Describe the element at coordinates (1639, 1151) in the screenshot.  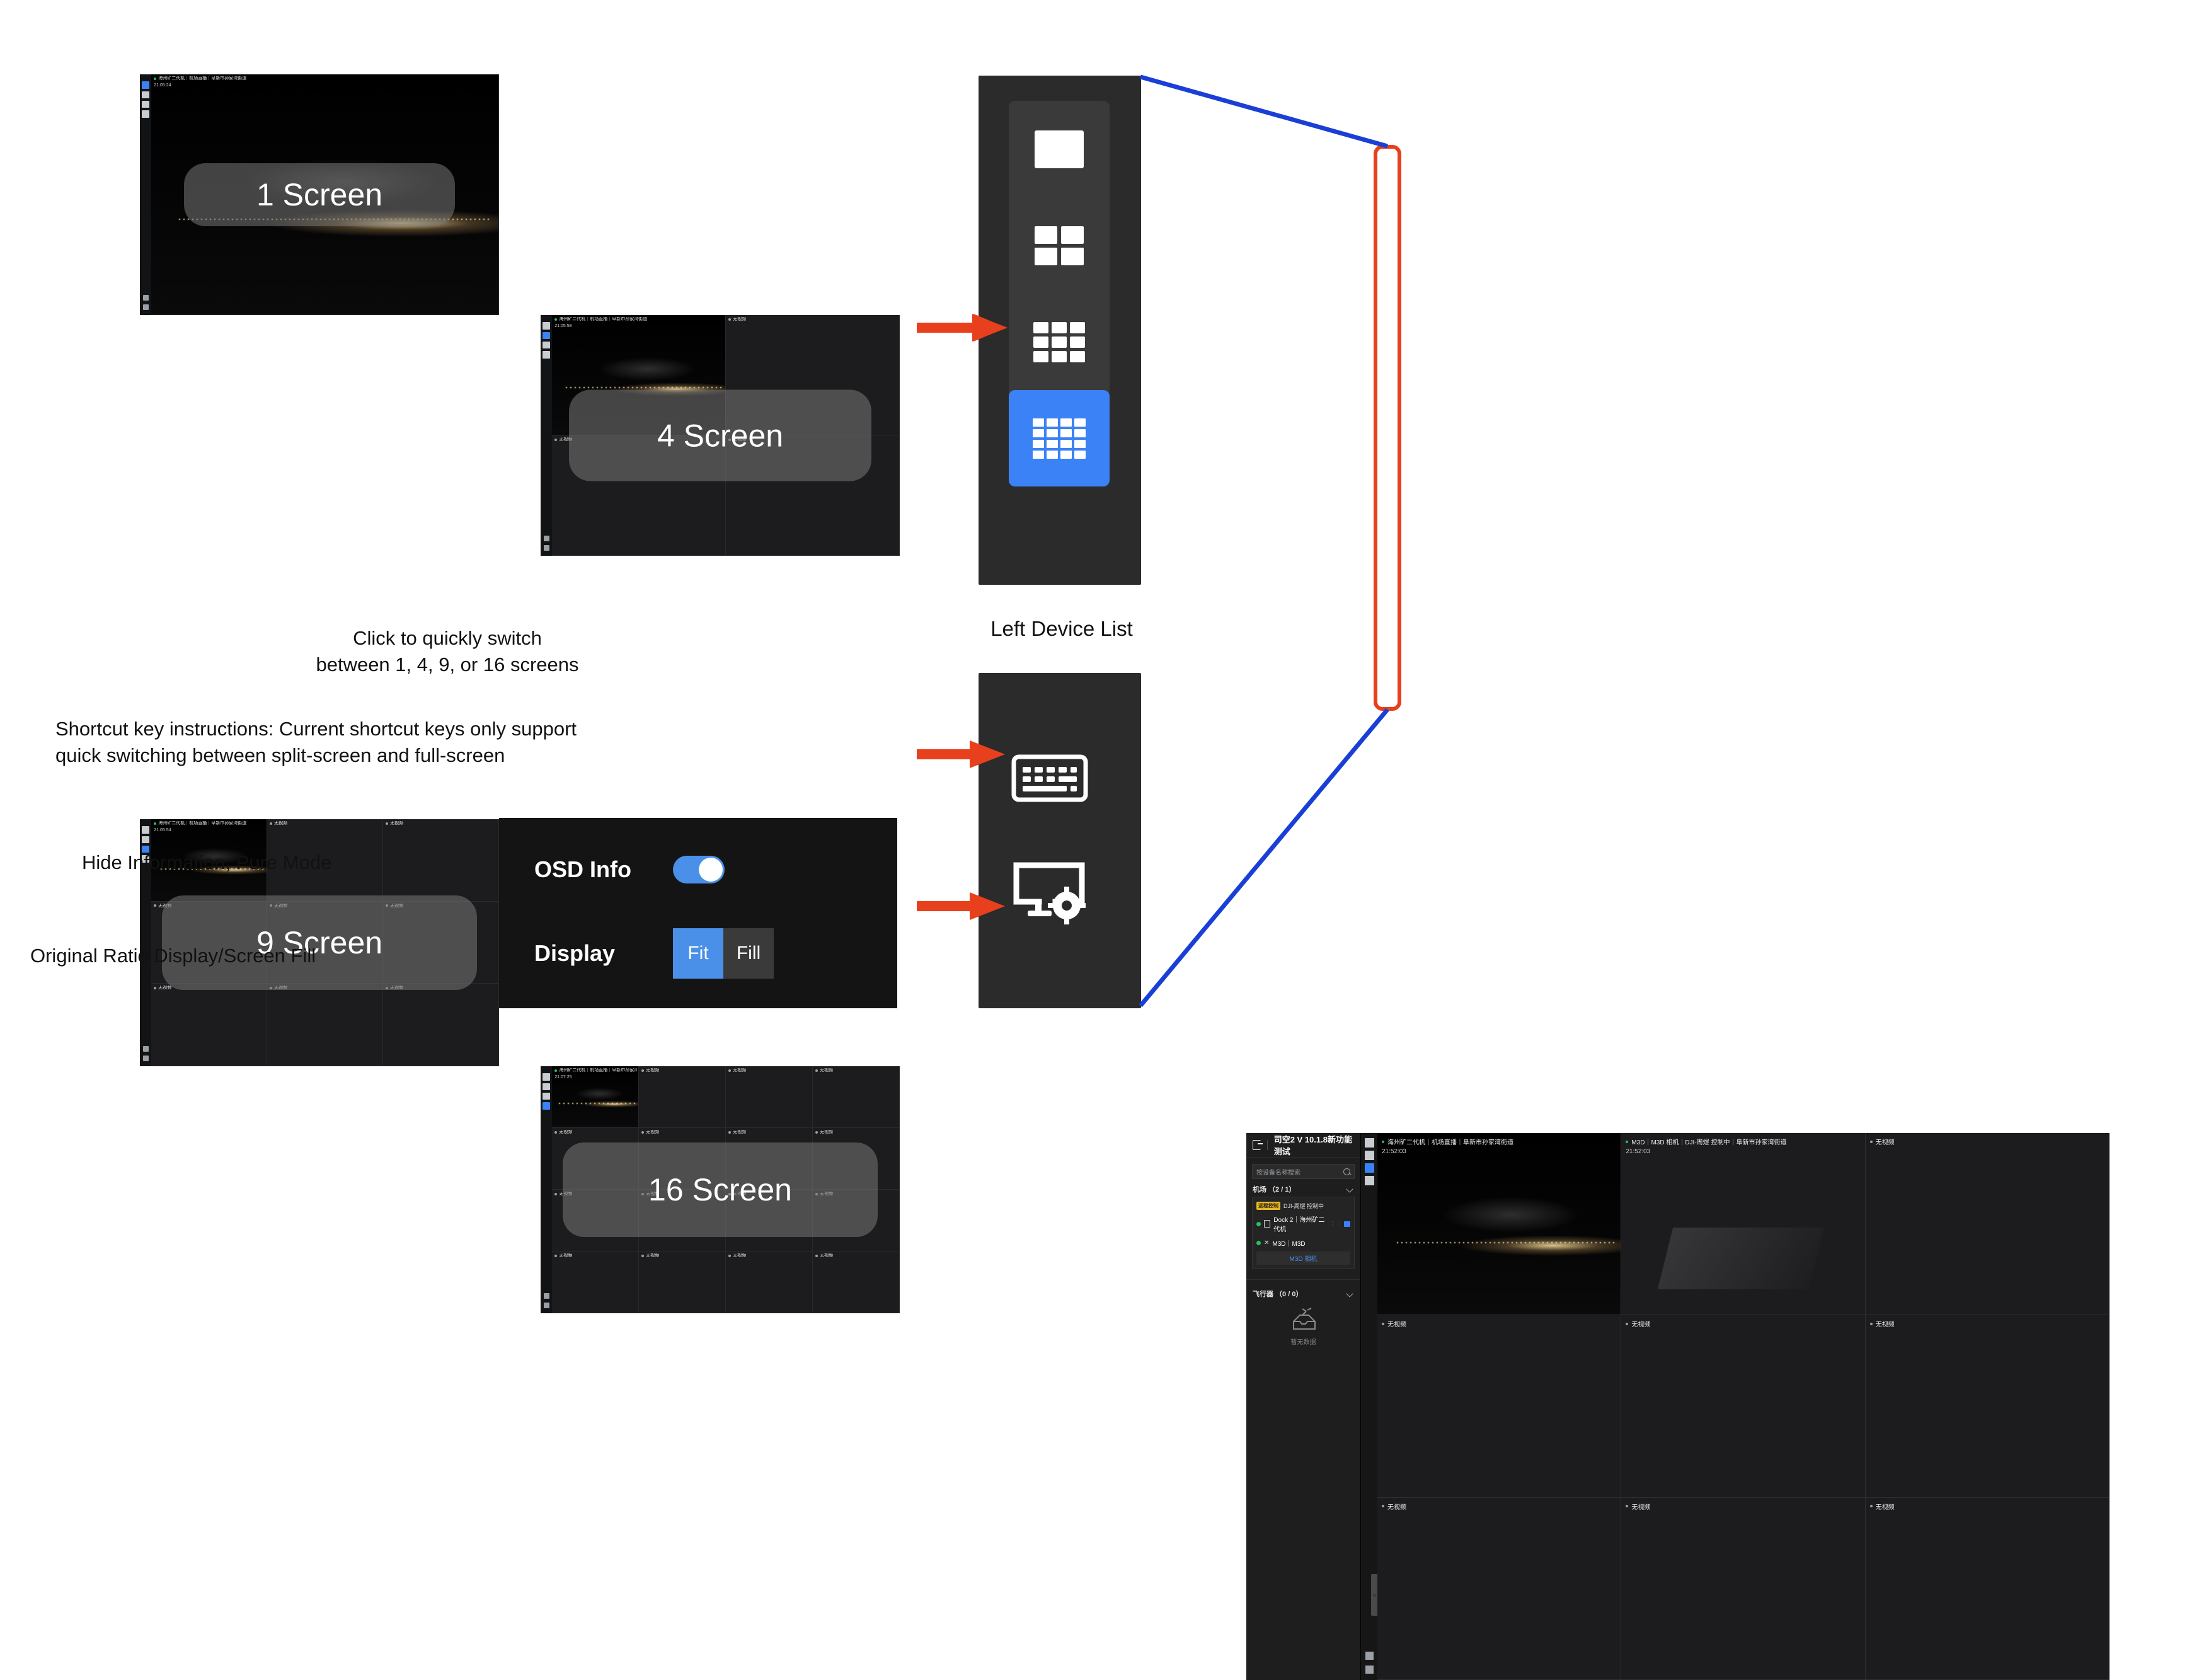
I see `cell-timestamp: 21:52:03` at that location.